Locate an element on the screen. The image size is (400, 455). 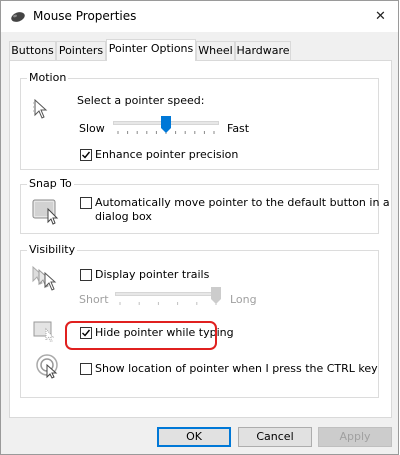
tab-buttons: Buttons is located at coordinates (32, 50).